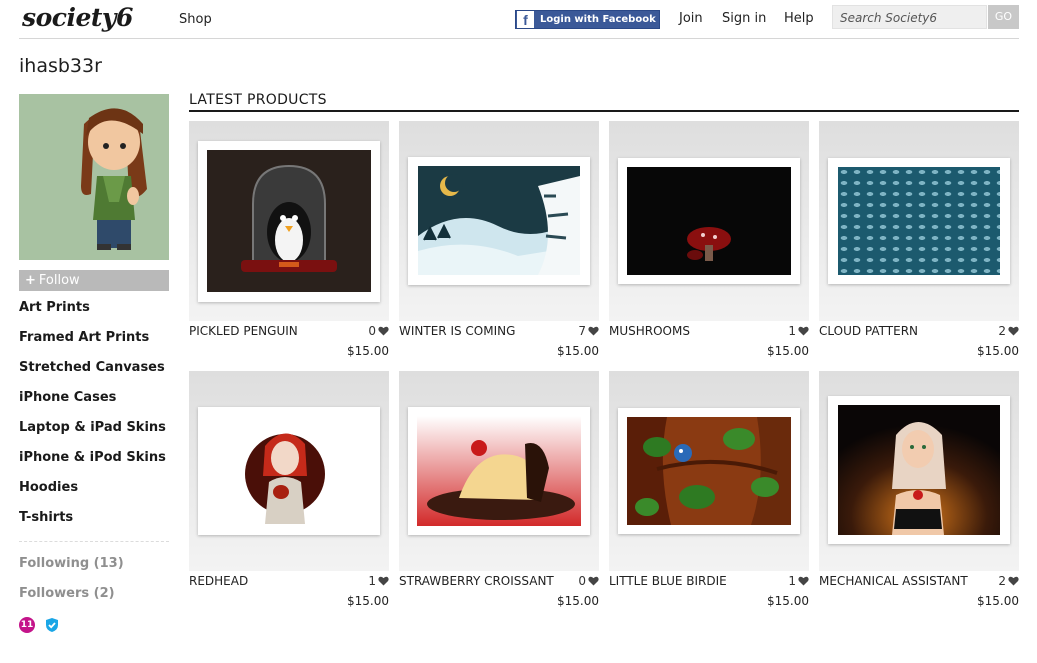 This screenshot has width=1037, height=663. I want to click on follow-button: + Follow, so click(94, 280).